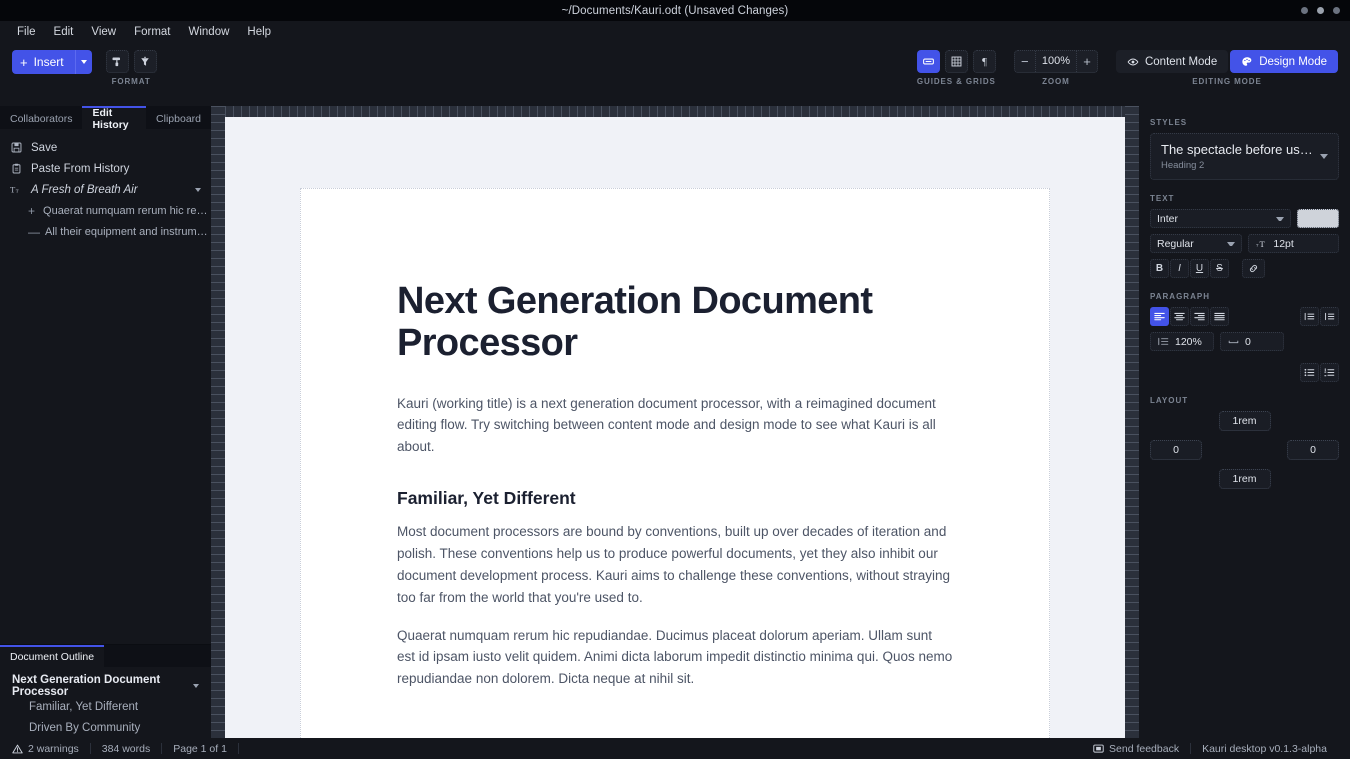 This screenshot has width=1350, height=759. What do you see at coordinates (1233, 342) in the screenshot?
I see `letter-spacing-icon` at bounding box center [1233, 342].